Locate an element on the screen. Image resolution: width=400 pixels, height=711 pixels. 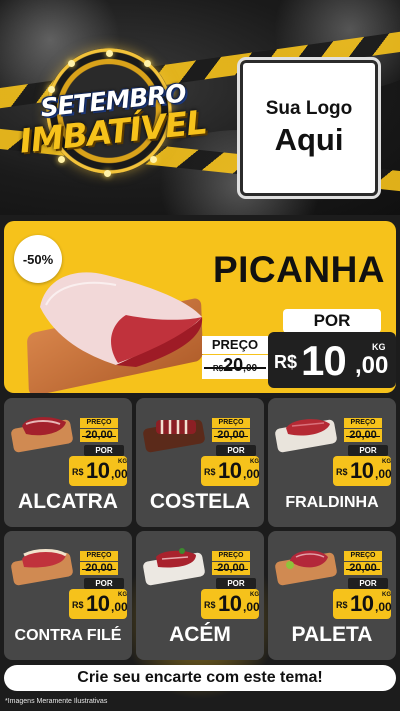
old-price-integer: 20 is located at coordinates (233, 365).